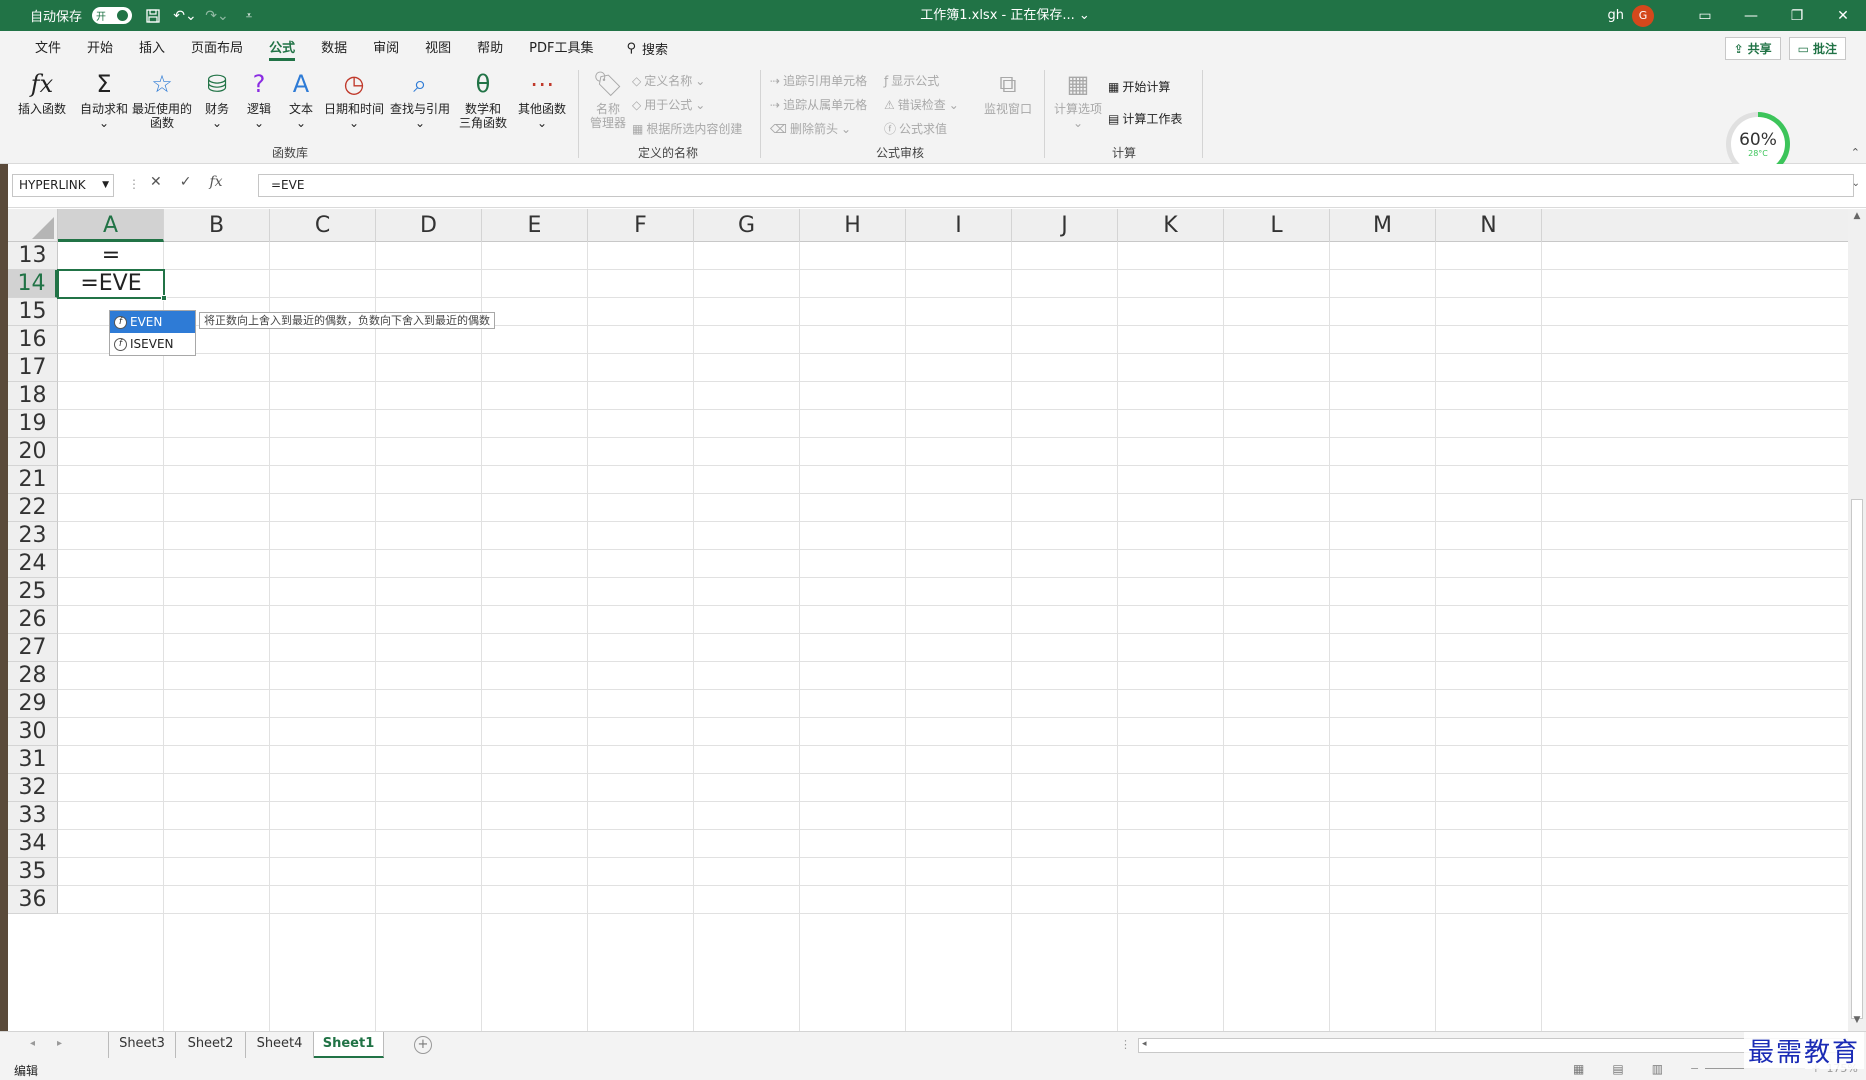 The height and width of the screenshot is (1080, 1866). What do you see at coordinates (33, 676) in the screenshot?
I see `row-header-28: 28` at bounding box center [33, 676].